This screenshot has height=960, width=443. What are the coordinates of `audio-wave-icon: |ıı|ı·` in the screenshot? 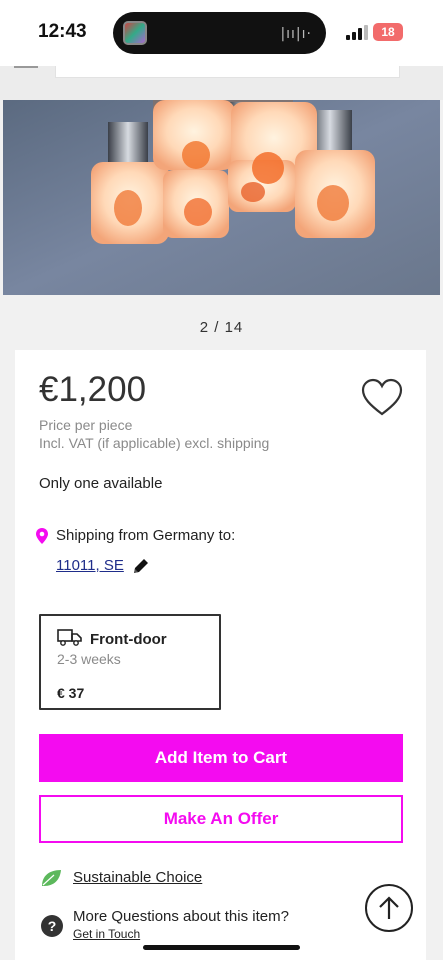 It's located at (296, 34).